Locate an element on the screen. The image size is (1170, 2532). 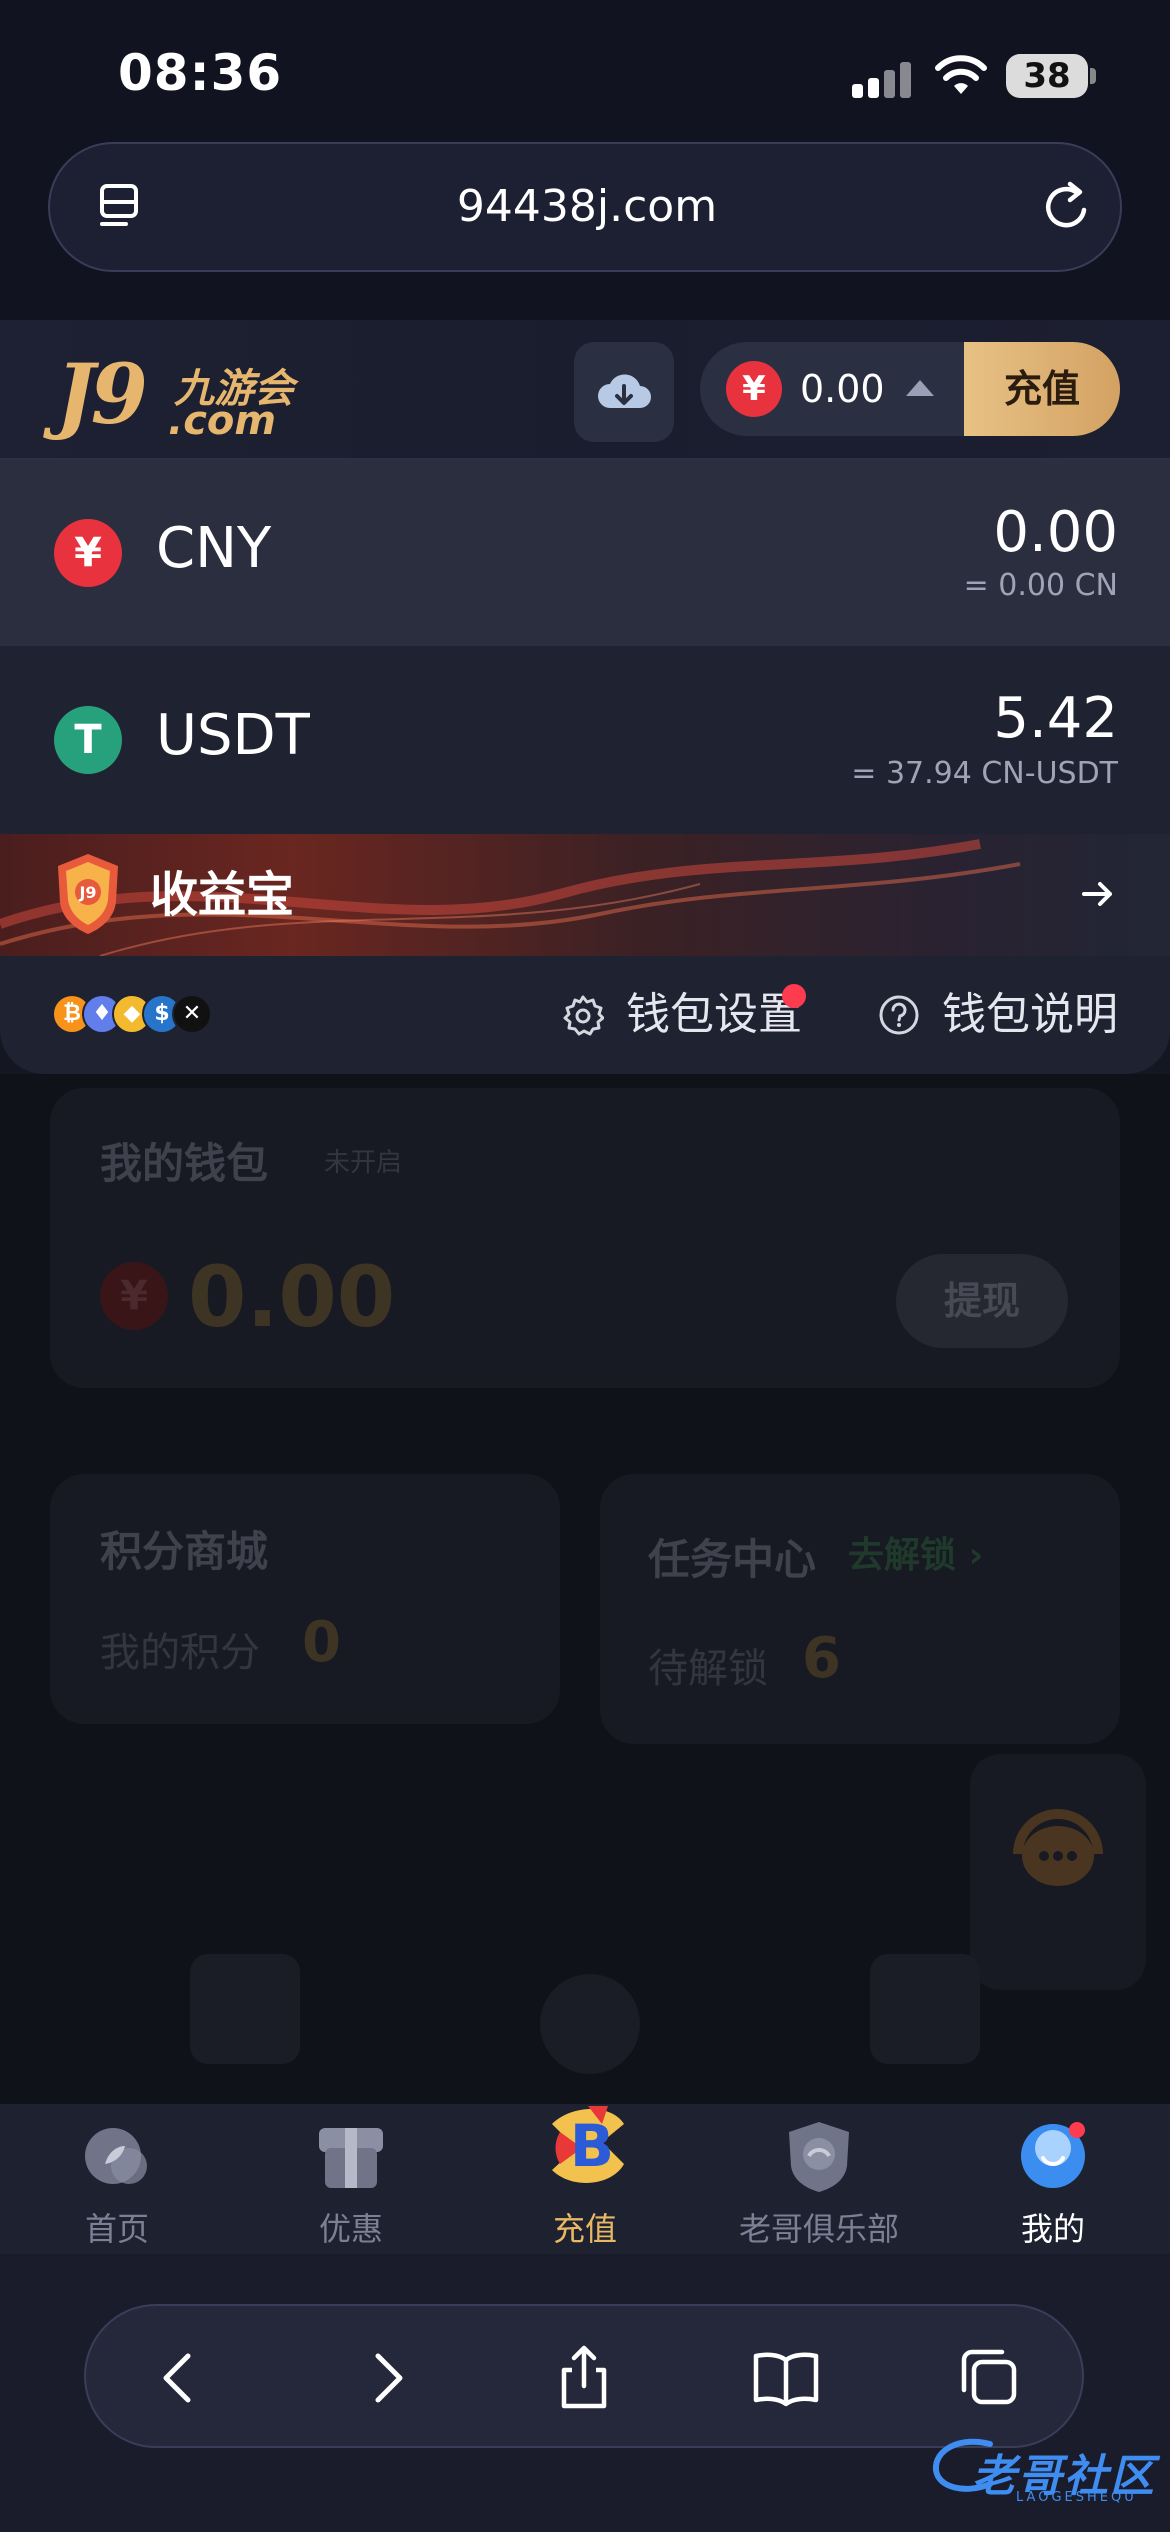
recharge-button: 充值 is located at coordinates (1042, 389).